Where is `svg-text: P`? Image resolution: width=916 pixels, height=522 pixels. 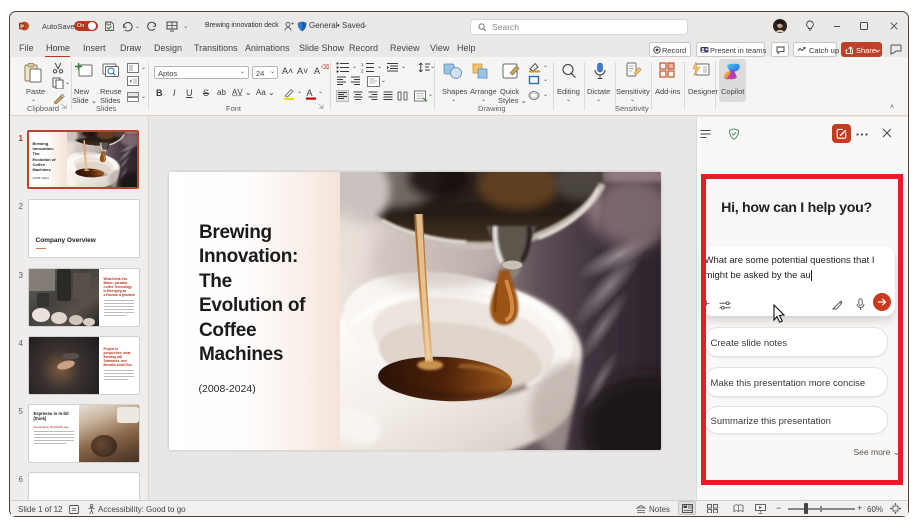
svg-text: P is located at coordinates (22, 27).